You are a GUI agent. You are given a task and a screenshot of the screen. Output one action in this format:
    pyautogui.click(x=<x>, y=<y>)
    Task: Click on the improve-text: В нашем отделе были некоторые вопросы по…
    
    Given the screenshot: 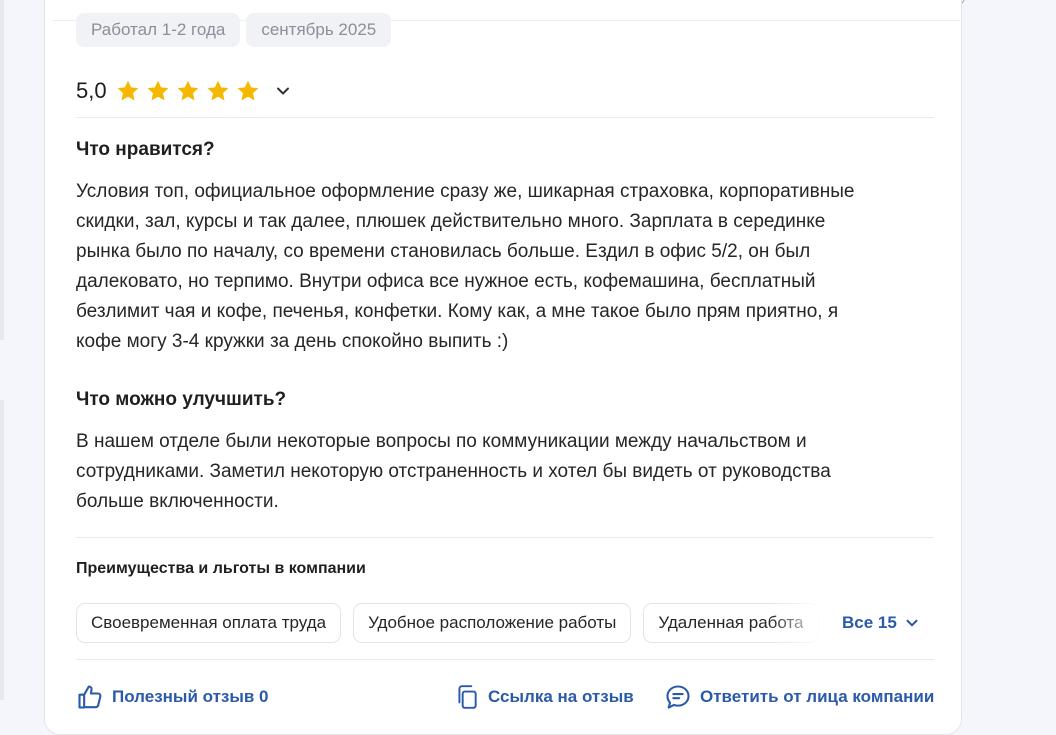 What is the action you would take?
    pyautogui.click(x=501, y=472)
    